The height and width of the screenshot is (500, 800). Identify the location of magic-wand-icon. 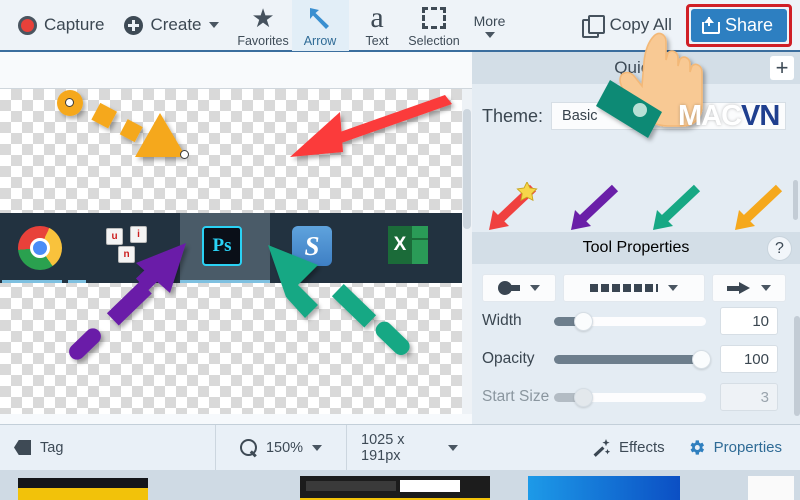
(601, 447).